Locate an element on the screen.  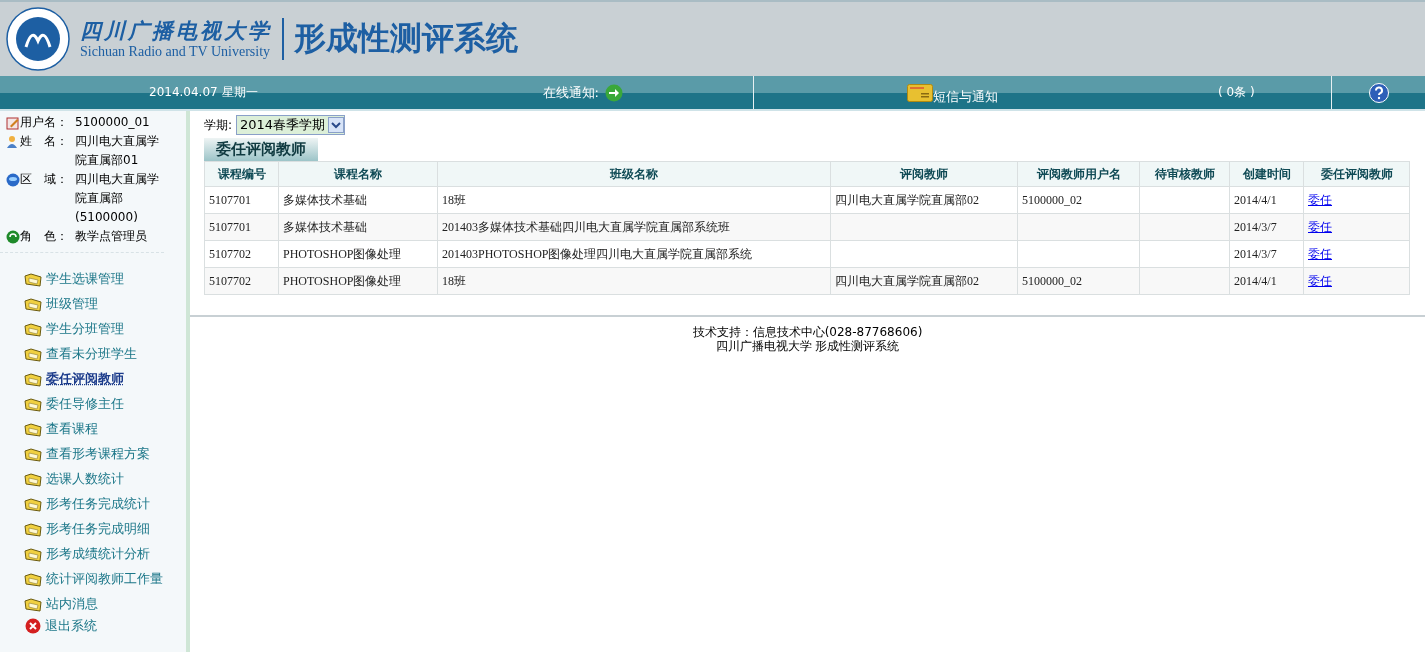
table-cell: 201403PHOTOSHOP图像处理四川电大直属学院直属部系统 is located at coordinates (597, 253).